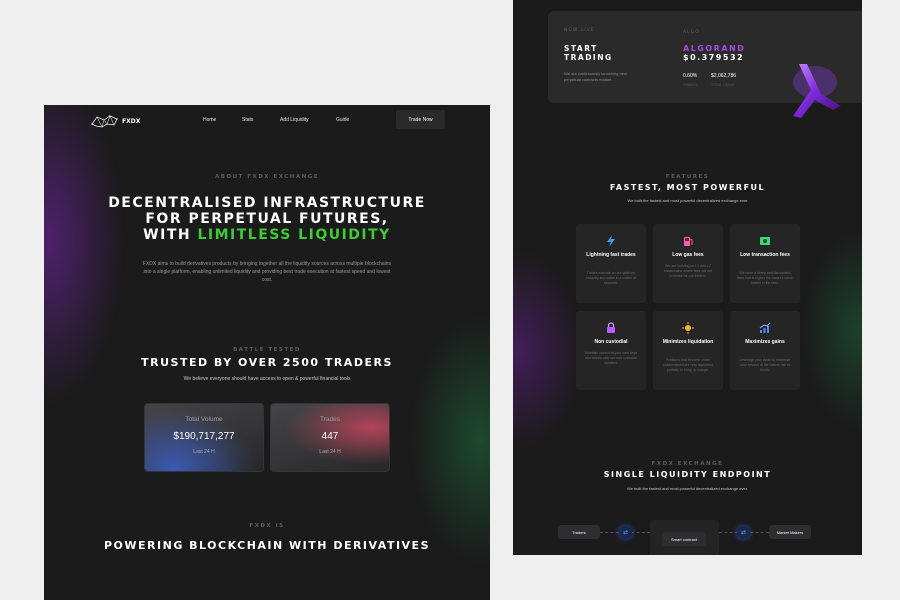 The height and width of the screenshot is (600, 900). What do you see at coordinates (688, 342) in the screenshot?
I see `feature-title: Minimizes liquidation` at bounding box center [688, 342].